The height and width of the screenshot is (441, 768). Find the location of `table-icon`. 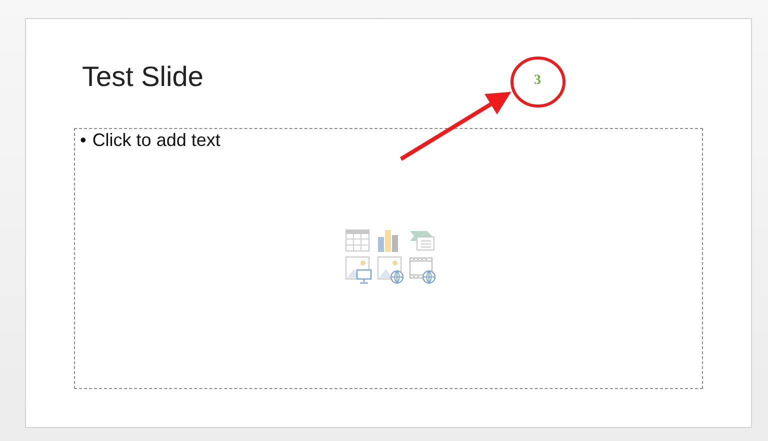

table-icon is located at coordinates (357, 240).